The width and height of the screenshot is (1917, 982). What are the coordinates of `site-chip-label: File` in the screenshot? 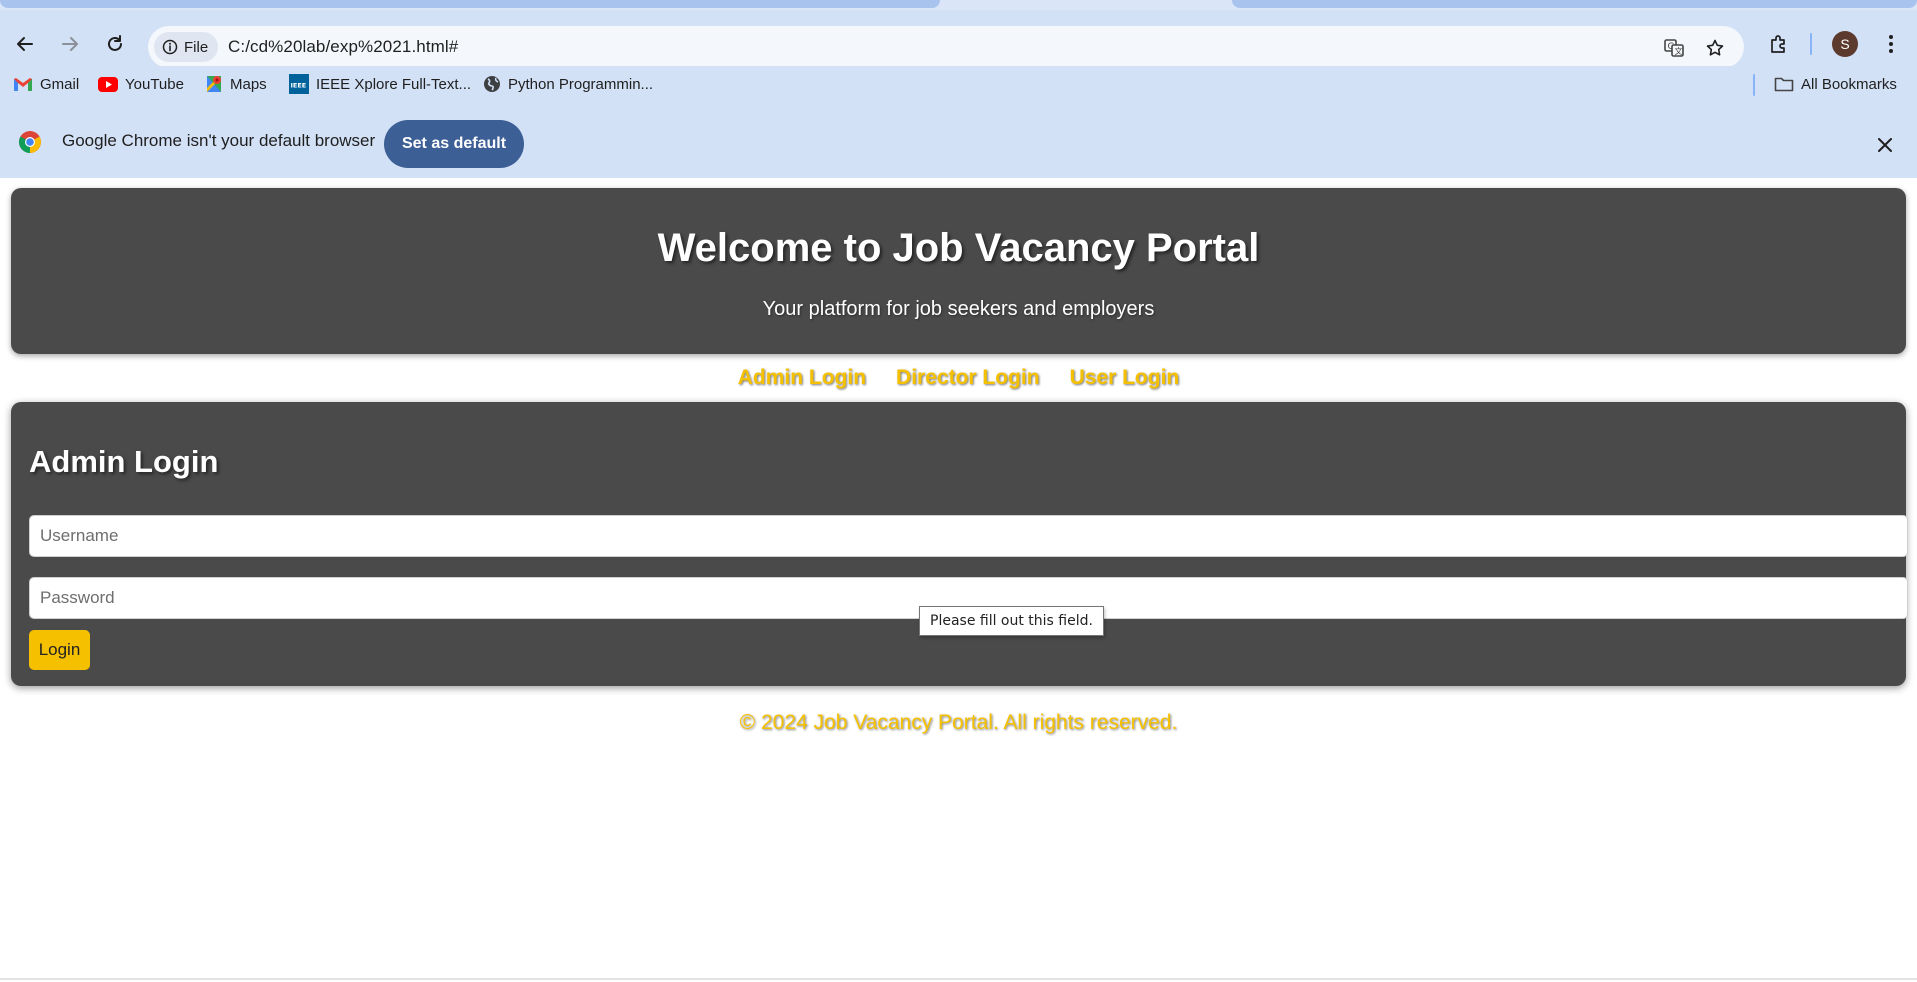 It's located at (196, 47).